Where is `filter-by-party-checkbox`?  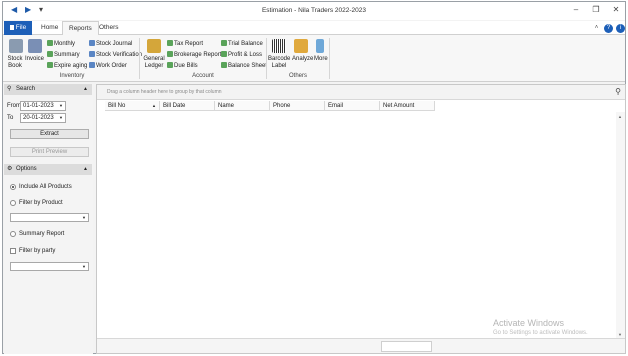 filter-by-party-checkbox is located at coordinates (13, 251).